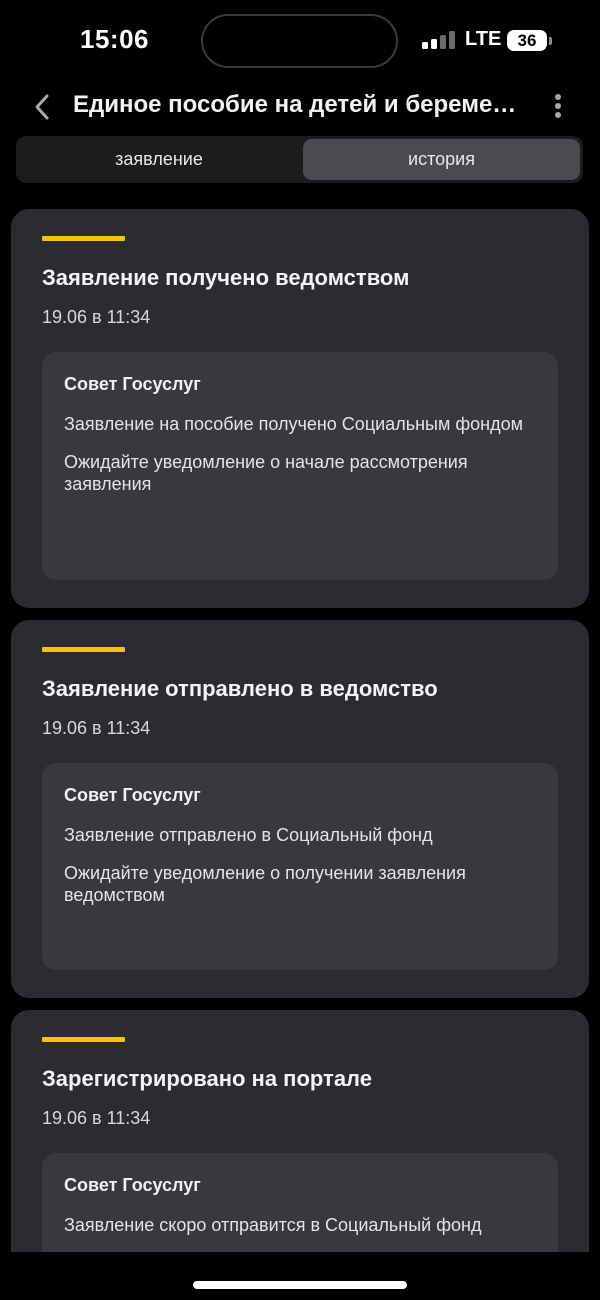  What do you see at coordinates (159, 159) in the screenshot?
I see `tab-application: заявление` at bounding box center [159, 159].